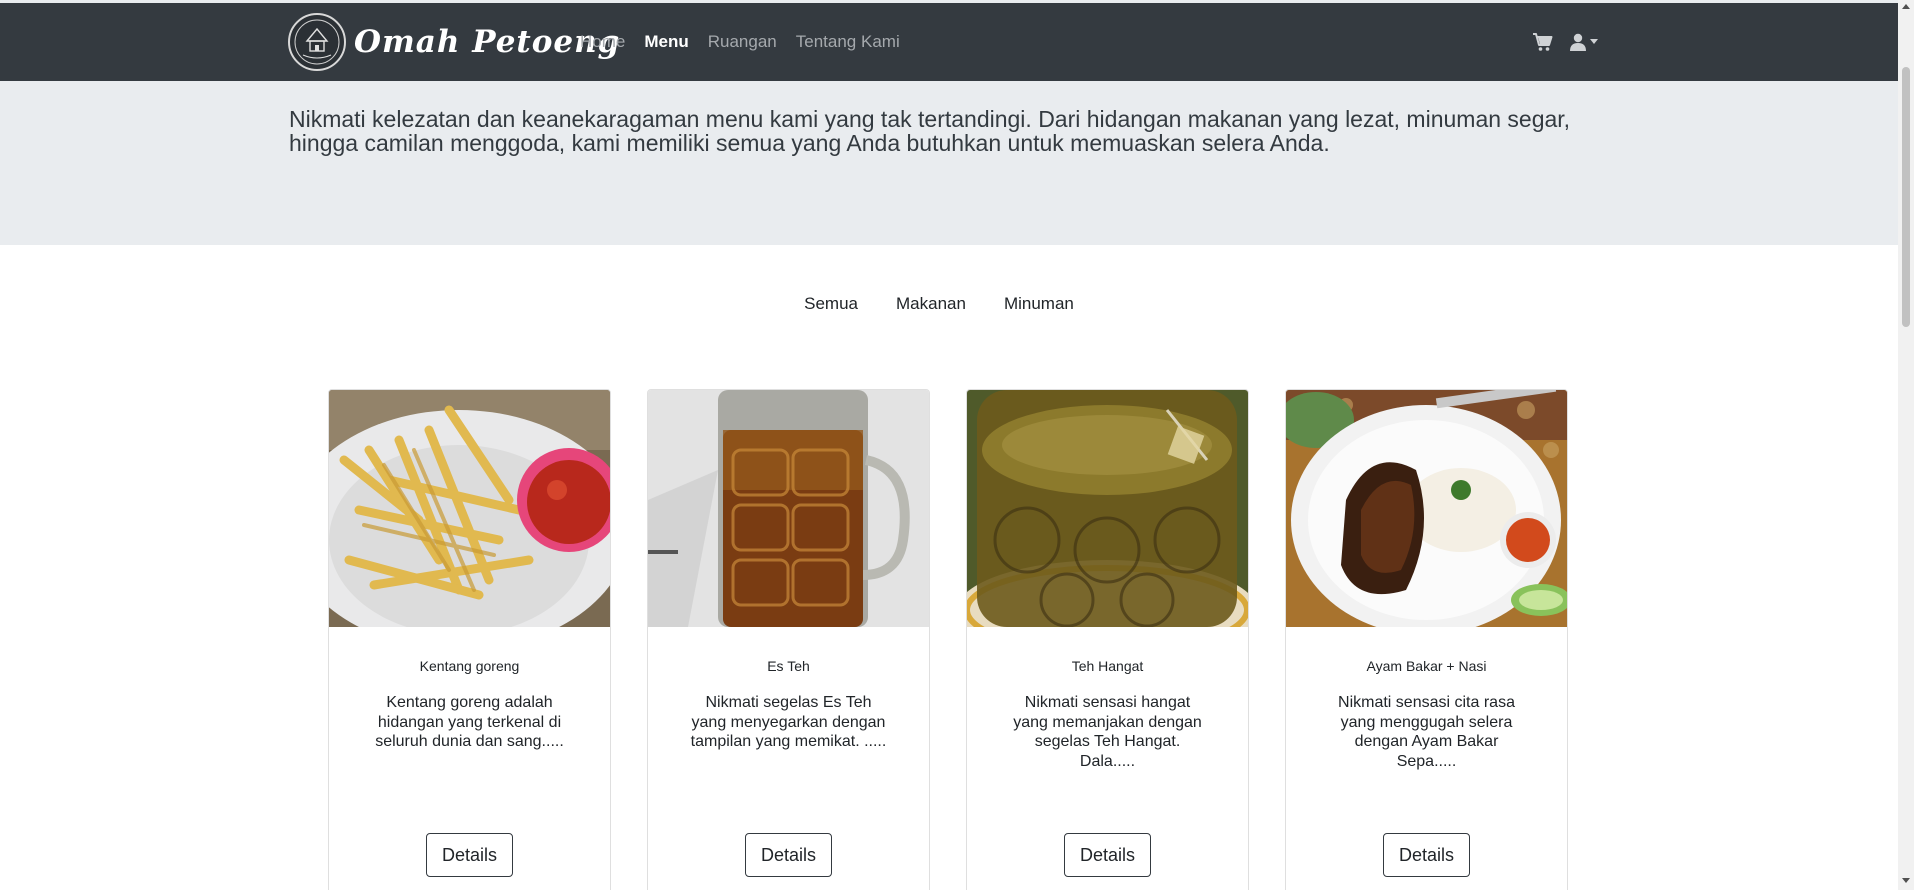 Image resolution: width=1914 pixels, height=890 pixels. Describe the element at coordinates (1039, 304) in the screenshot. I see `filter-minuman: Minuman` at that location.